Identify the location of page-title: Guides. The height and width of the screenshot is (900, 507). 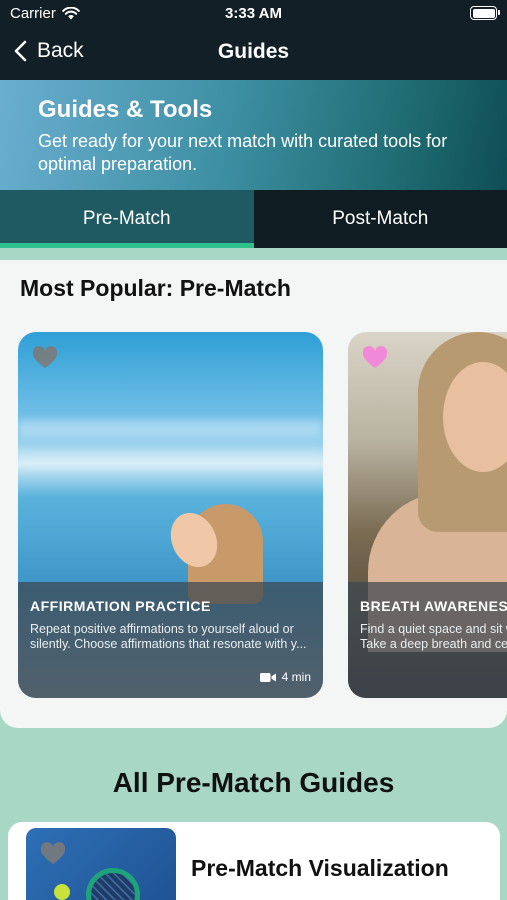
(253, 51).